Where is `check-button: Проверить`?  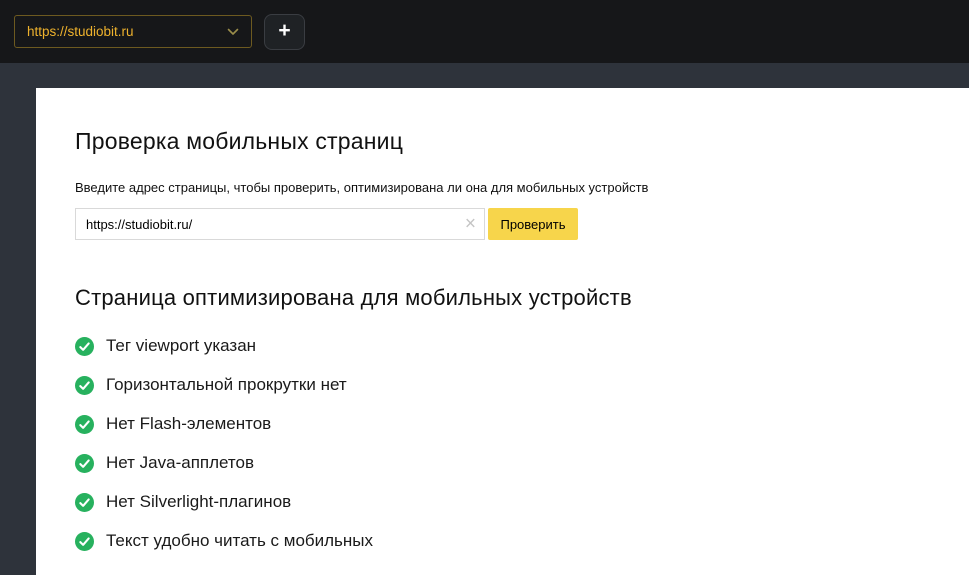
check-button: Проверить is located at coordinates (533, 224).